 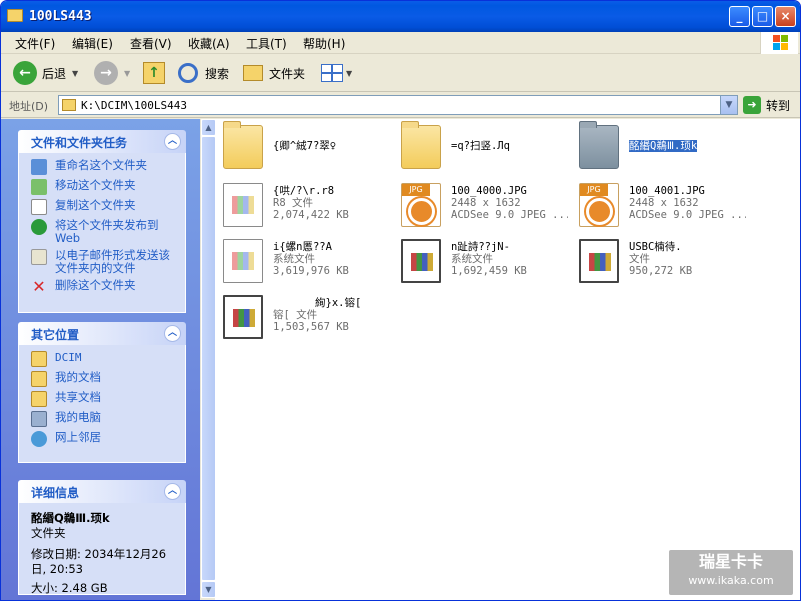 I want to click on details-header: 详细信息 ︿, so click(x=102, y=491).